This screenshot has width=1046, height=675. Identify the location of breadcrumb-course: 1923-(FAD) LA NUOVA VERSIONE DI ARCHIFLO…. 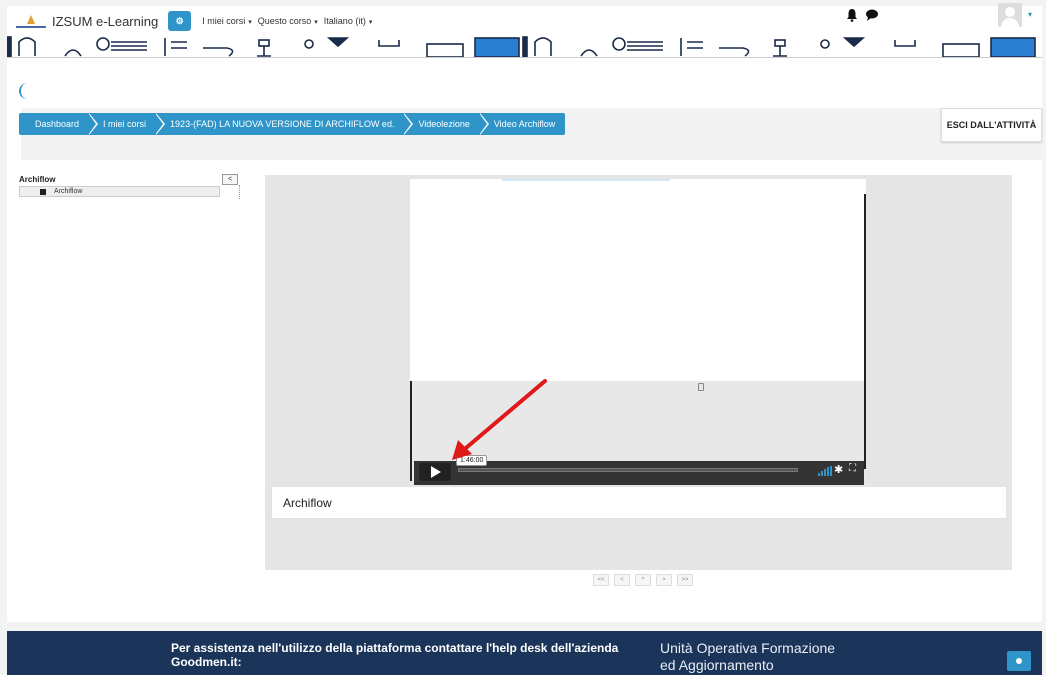
(285, 124).